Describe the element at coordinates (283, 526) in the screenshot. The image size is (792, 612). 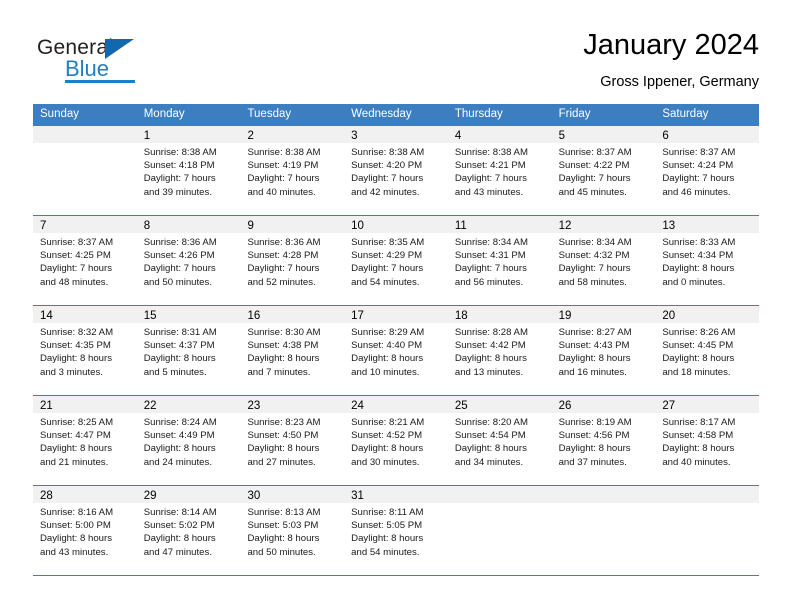
I see `sunset-time: Sunset: 5:03 PM` at that location.